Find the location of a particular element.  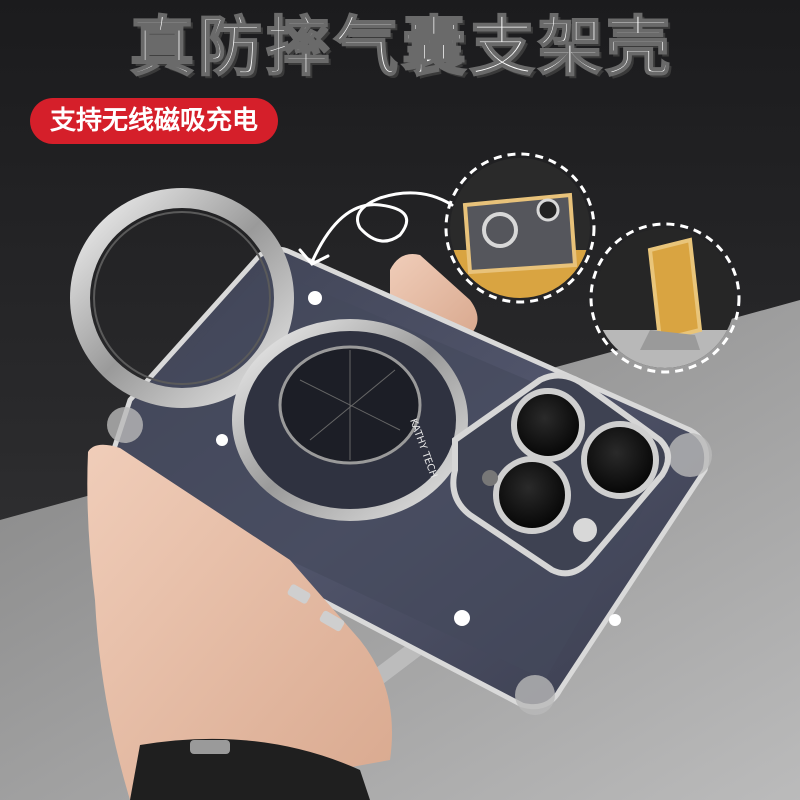

headline-title: 真防摔气囊支架壳 is located at coordinates (401, 48).